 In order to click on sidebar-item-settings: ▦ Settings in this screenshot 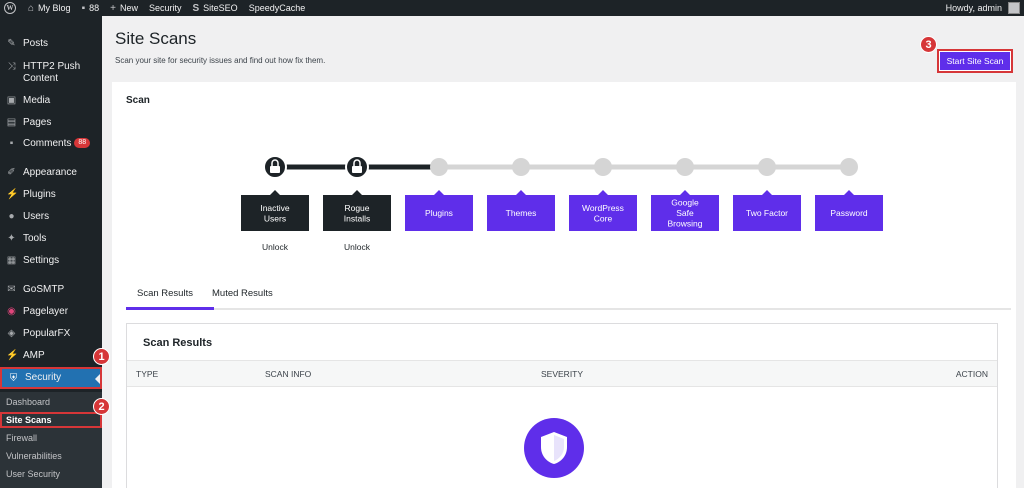, I will do `click(51, 261)`.